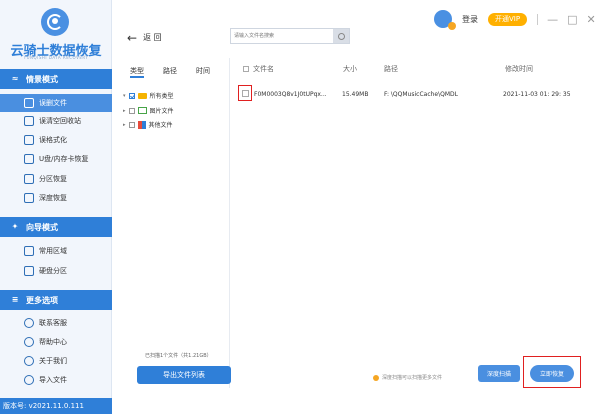 The width and height of the screenshot is (607, 414). Describe the element at coordinates (341, 36) in the screenshot. I see `search-icon` at that location.